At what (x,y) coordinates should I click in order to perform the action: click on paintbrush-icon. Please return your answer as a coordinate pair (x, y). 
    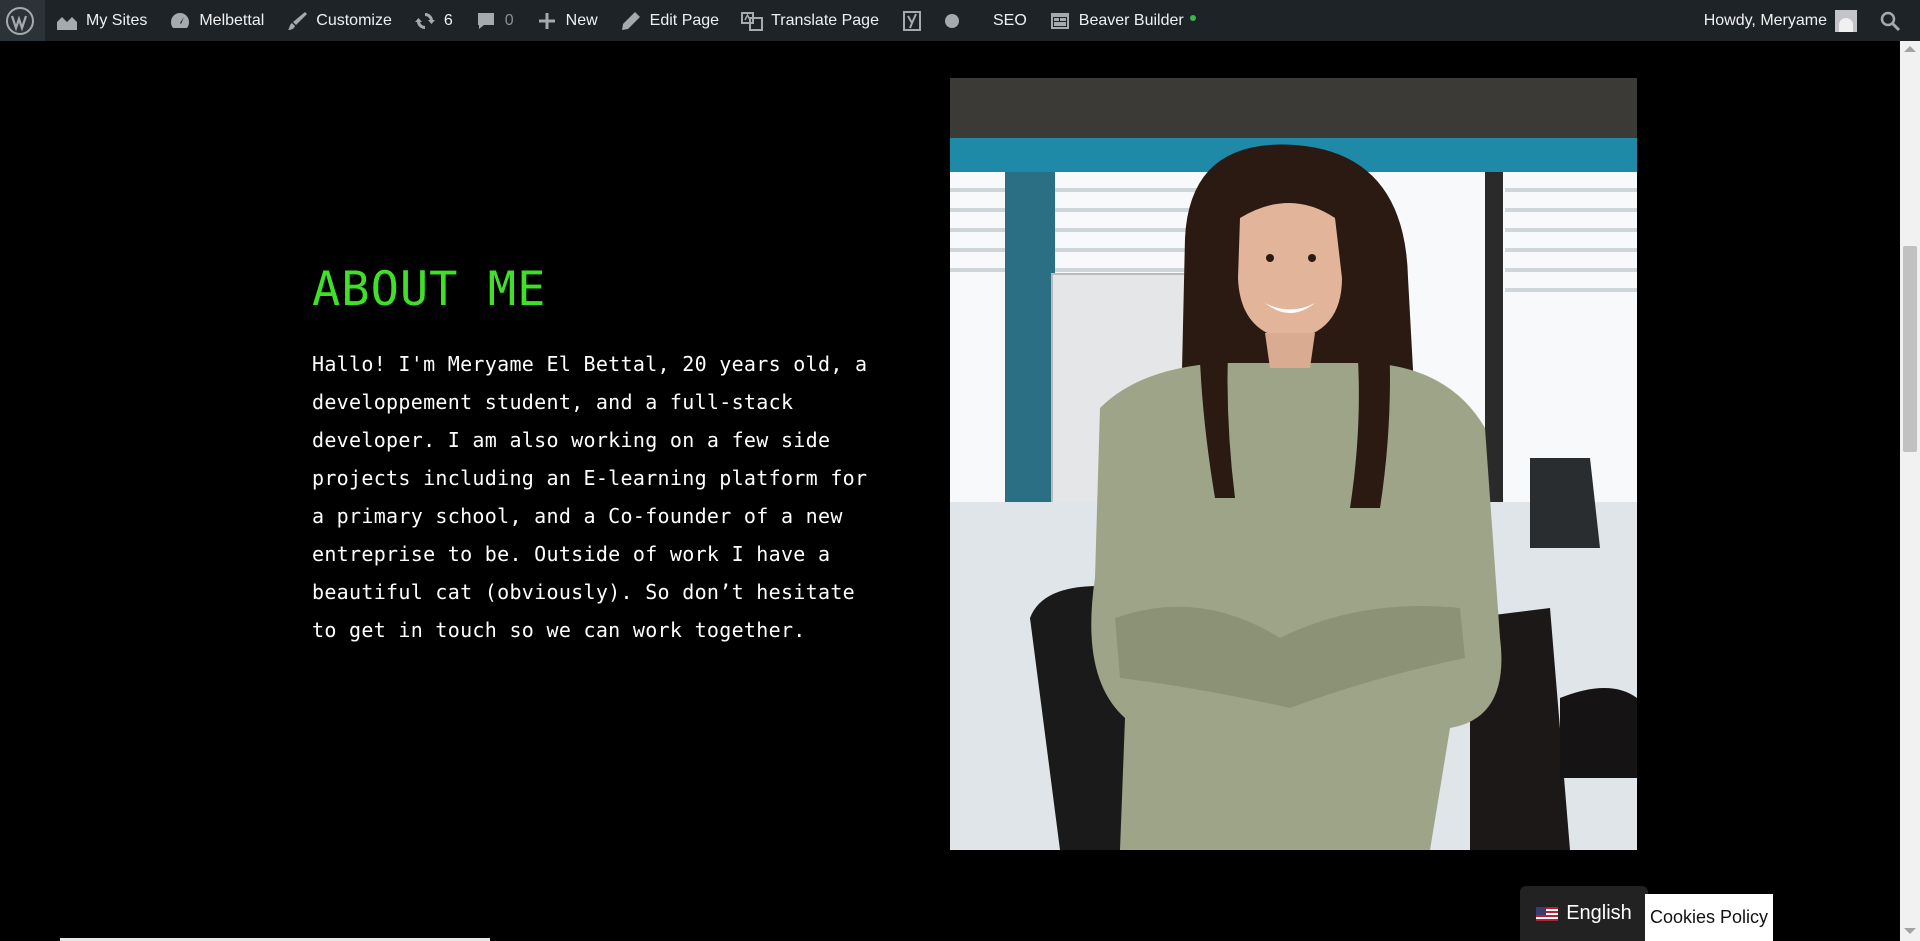
    Looking at the image, I should click on (298, 20).